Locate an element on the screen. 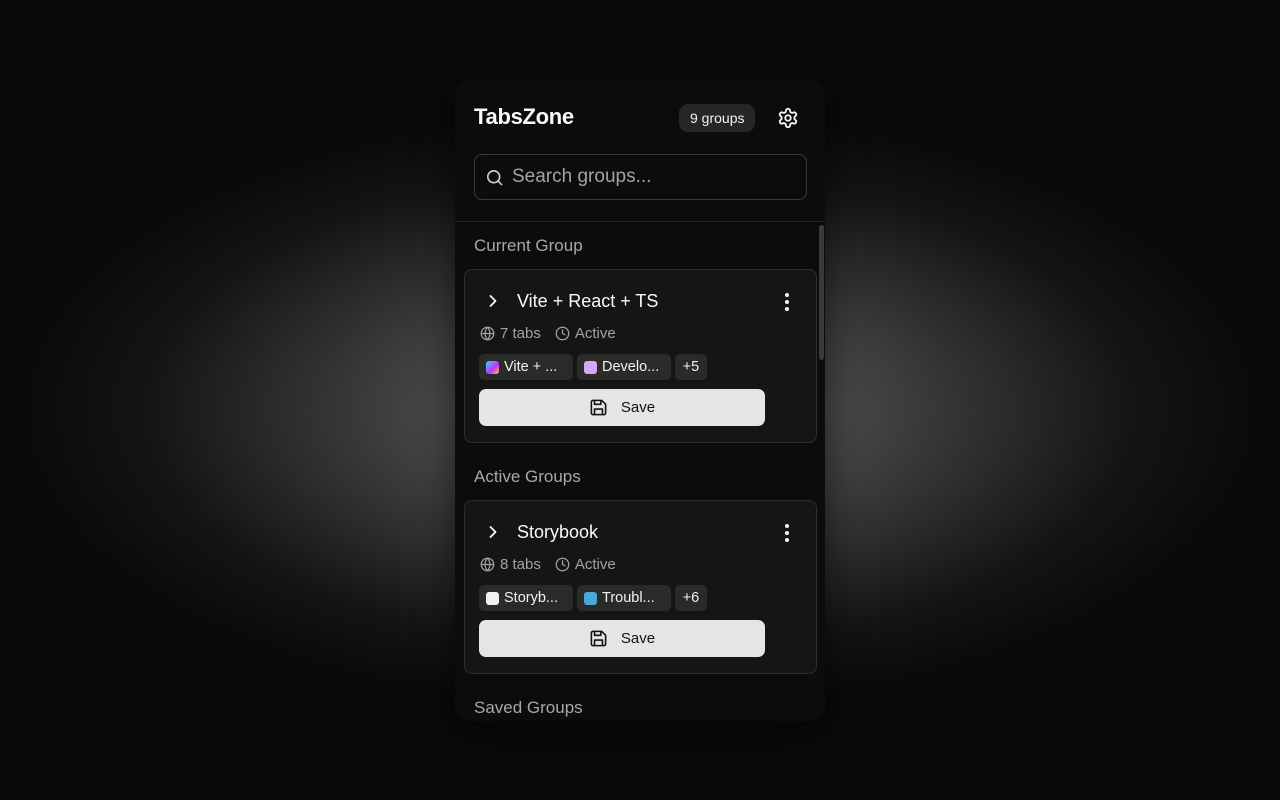 This screenshot has height=800, width=1280. group-meta: 8 tabs Active is located at coordinates (555, 564).